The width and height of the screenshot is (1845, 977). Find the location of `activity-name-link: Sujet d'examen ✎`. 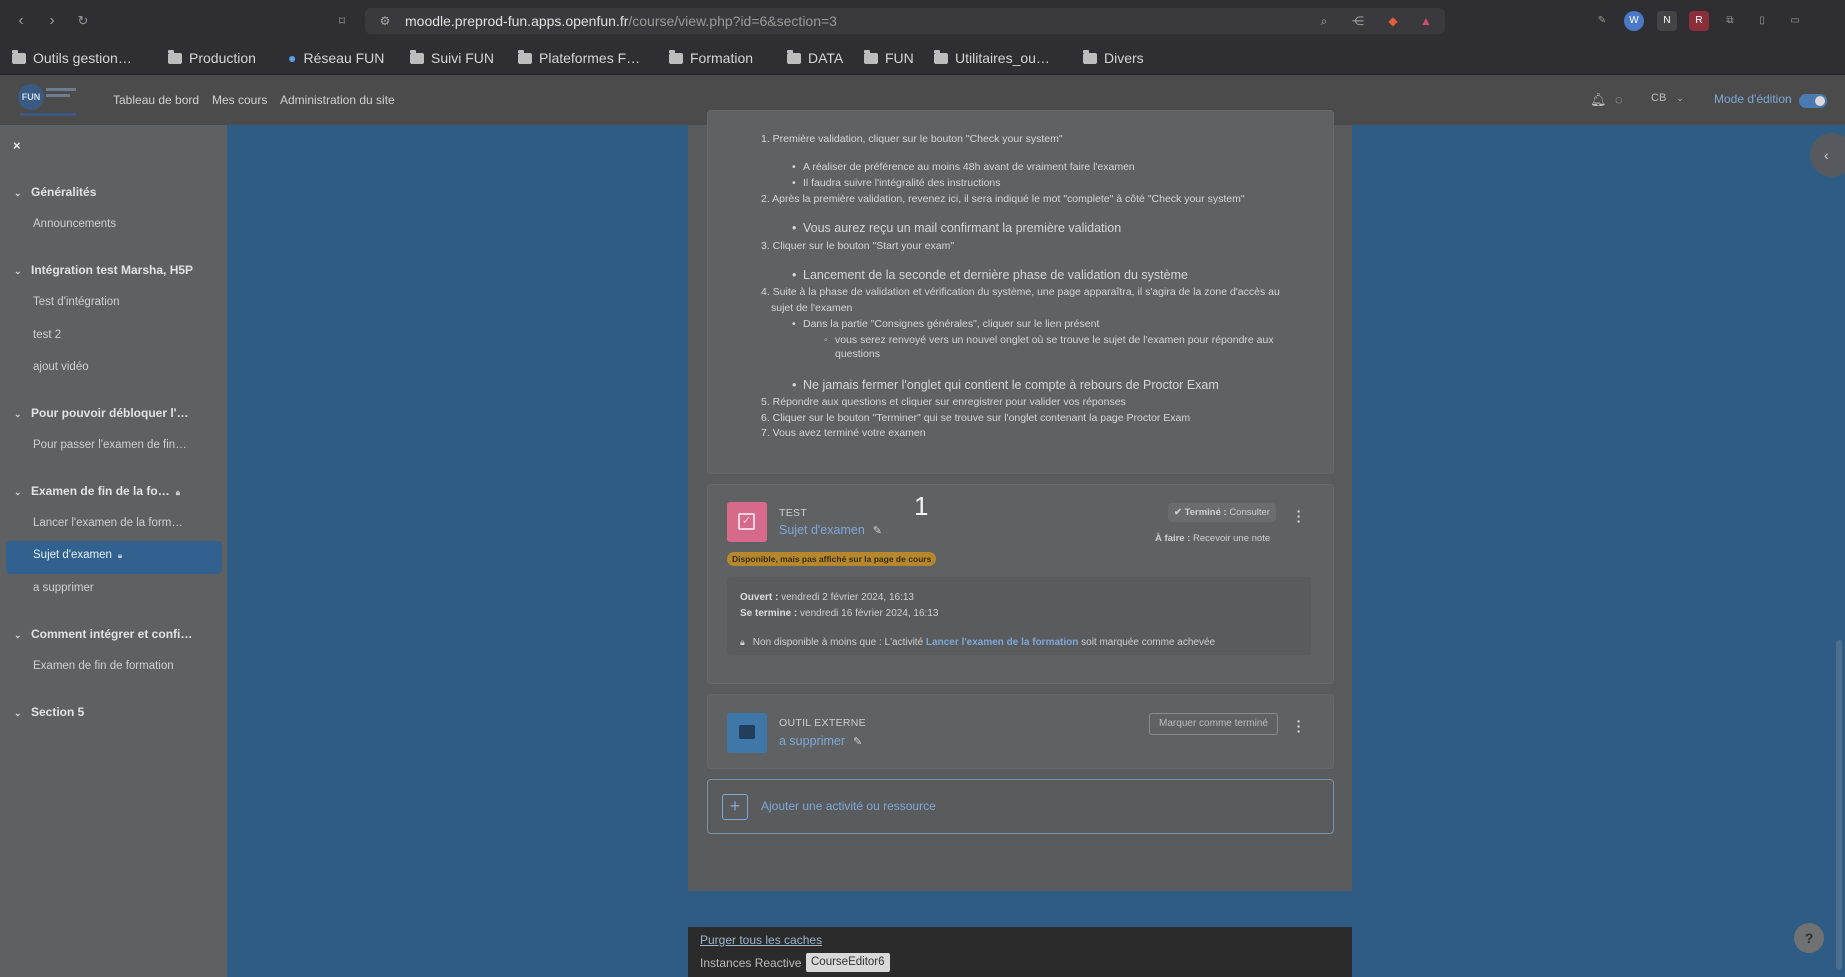

activity-name-link: Sujet d'examen ✎ is located at coordinates (830, 530).